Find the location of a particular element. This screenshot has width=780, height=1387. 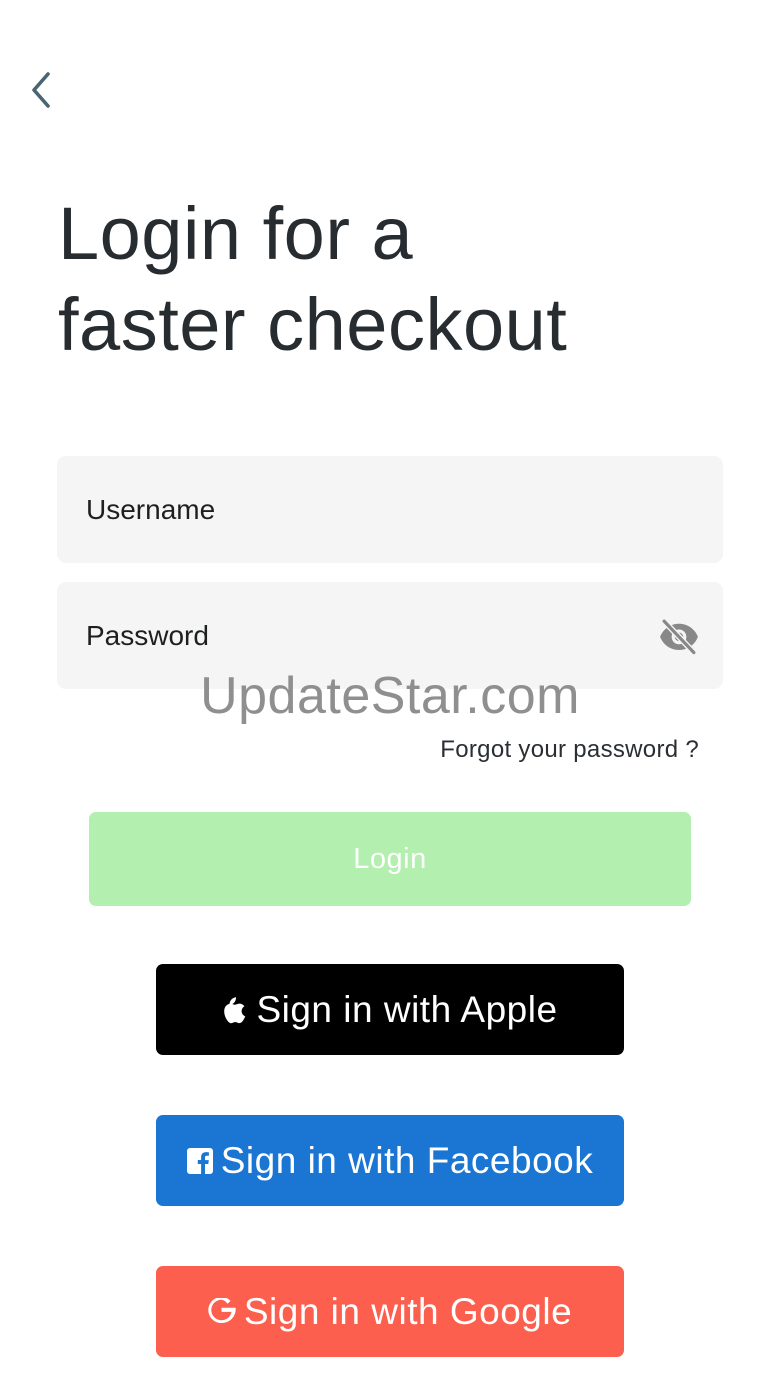

sign-in-google-label: Sign in with Google is located at coordinates (408, 1311).